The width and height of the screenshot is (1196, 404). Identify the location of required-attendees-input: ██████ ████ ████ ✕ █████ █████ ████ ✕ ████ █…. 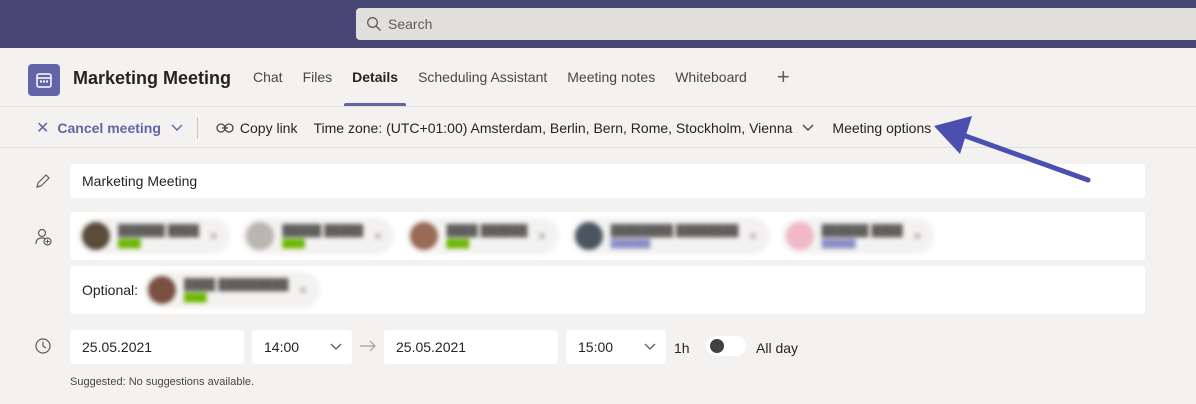
(607, 236).